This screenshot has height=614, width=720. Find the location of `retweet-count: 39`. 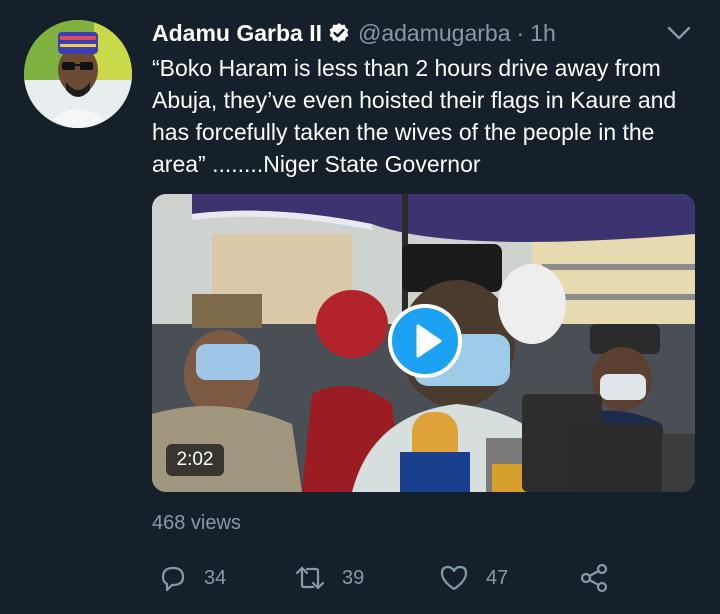

retweet-count: 39 is located at coordinates (353, 577).